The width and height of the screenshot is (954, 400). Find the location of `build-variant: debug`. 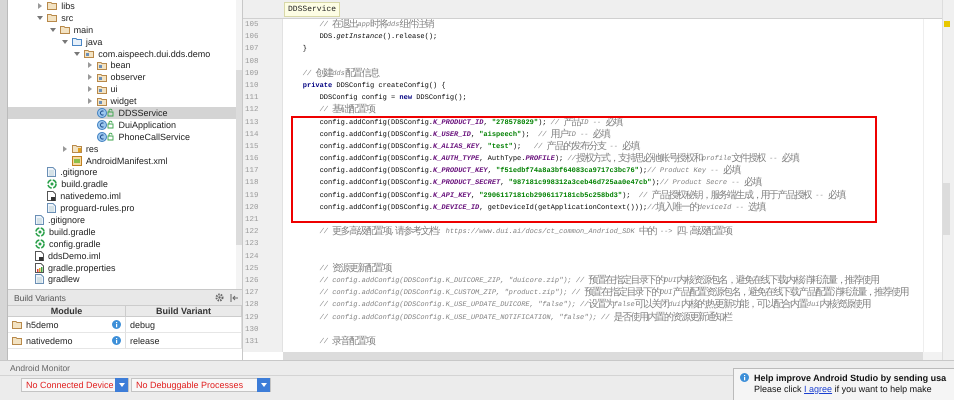

build-variant: debug is located at coordinates (143, 325).